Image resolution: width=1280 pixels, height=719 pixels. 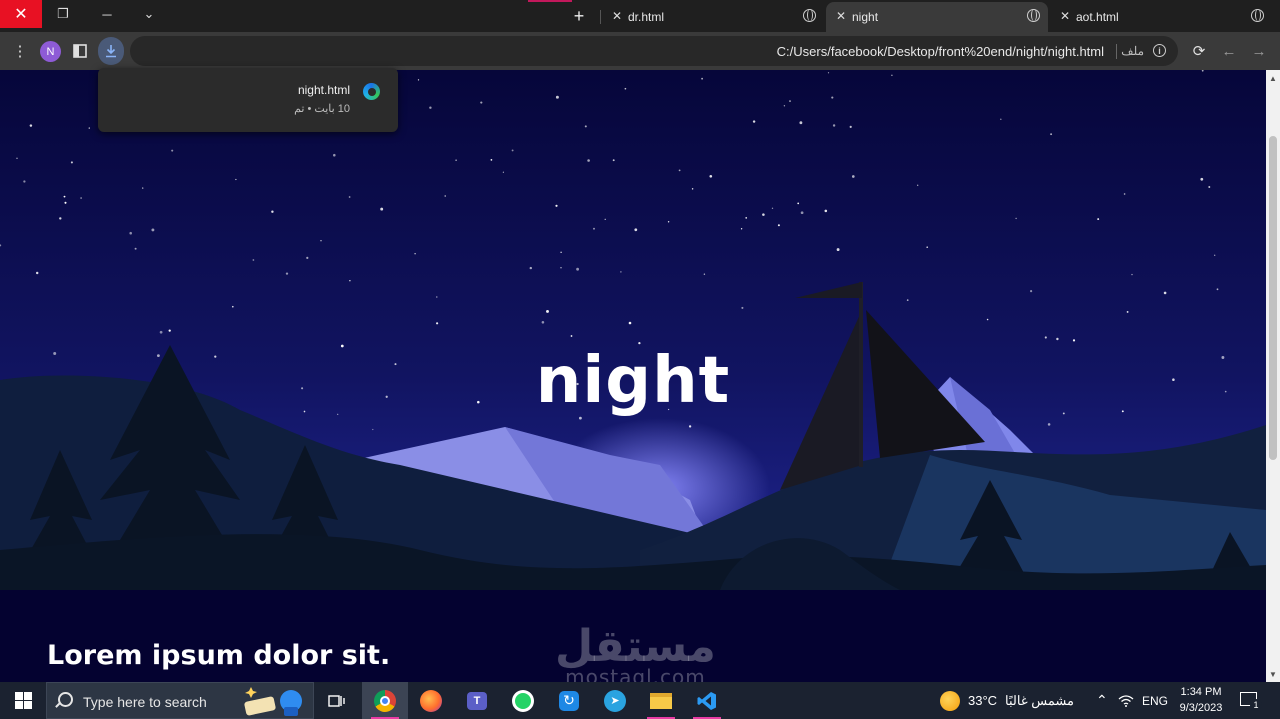 What do you see at coordinates (1256, 705) in the screenshot?
I see `notification-count: 1` at bounding box center [1256, 705].